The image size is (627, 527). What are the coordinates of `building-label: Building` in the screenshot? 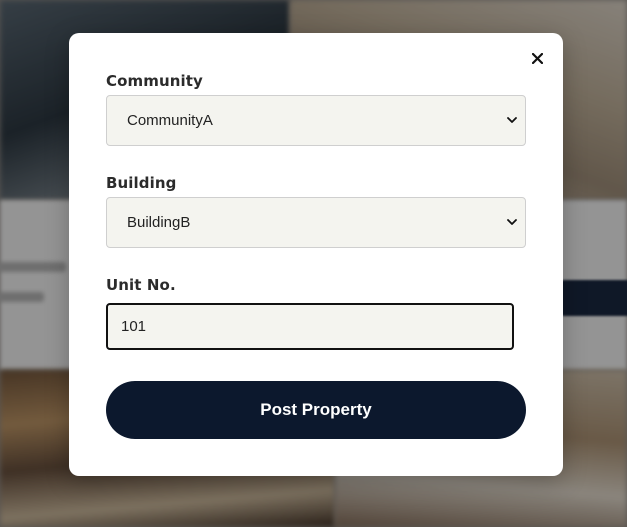 It's located at (141, 183).